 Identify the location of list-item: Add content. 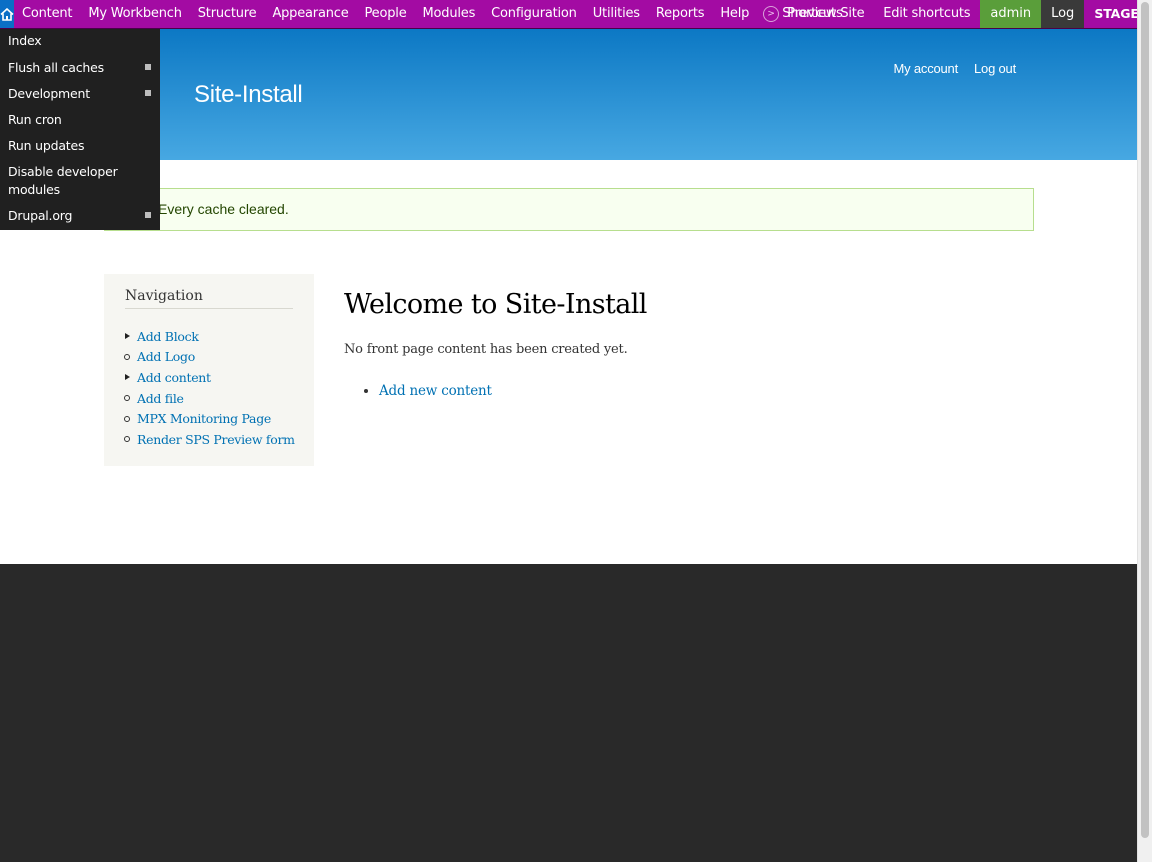
(209, 377).